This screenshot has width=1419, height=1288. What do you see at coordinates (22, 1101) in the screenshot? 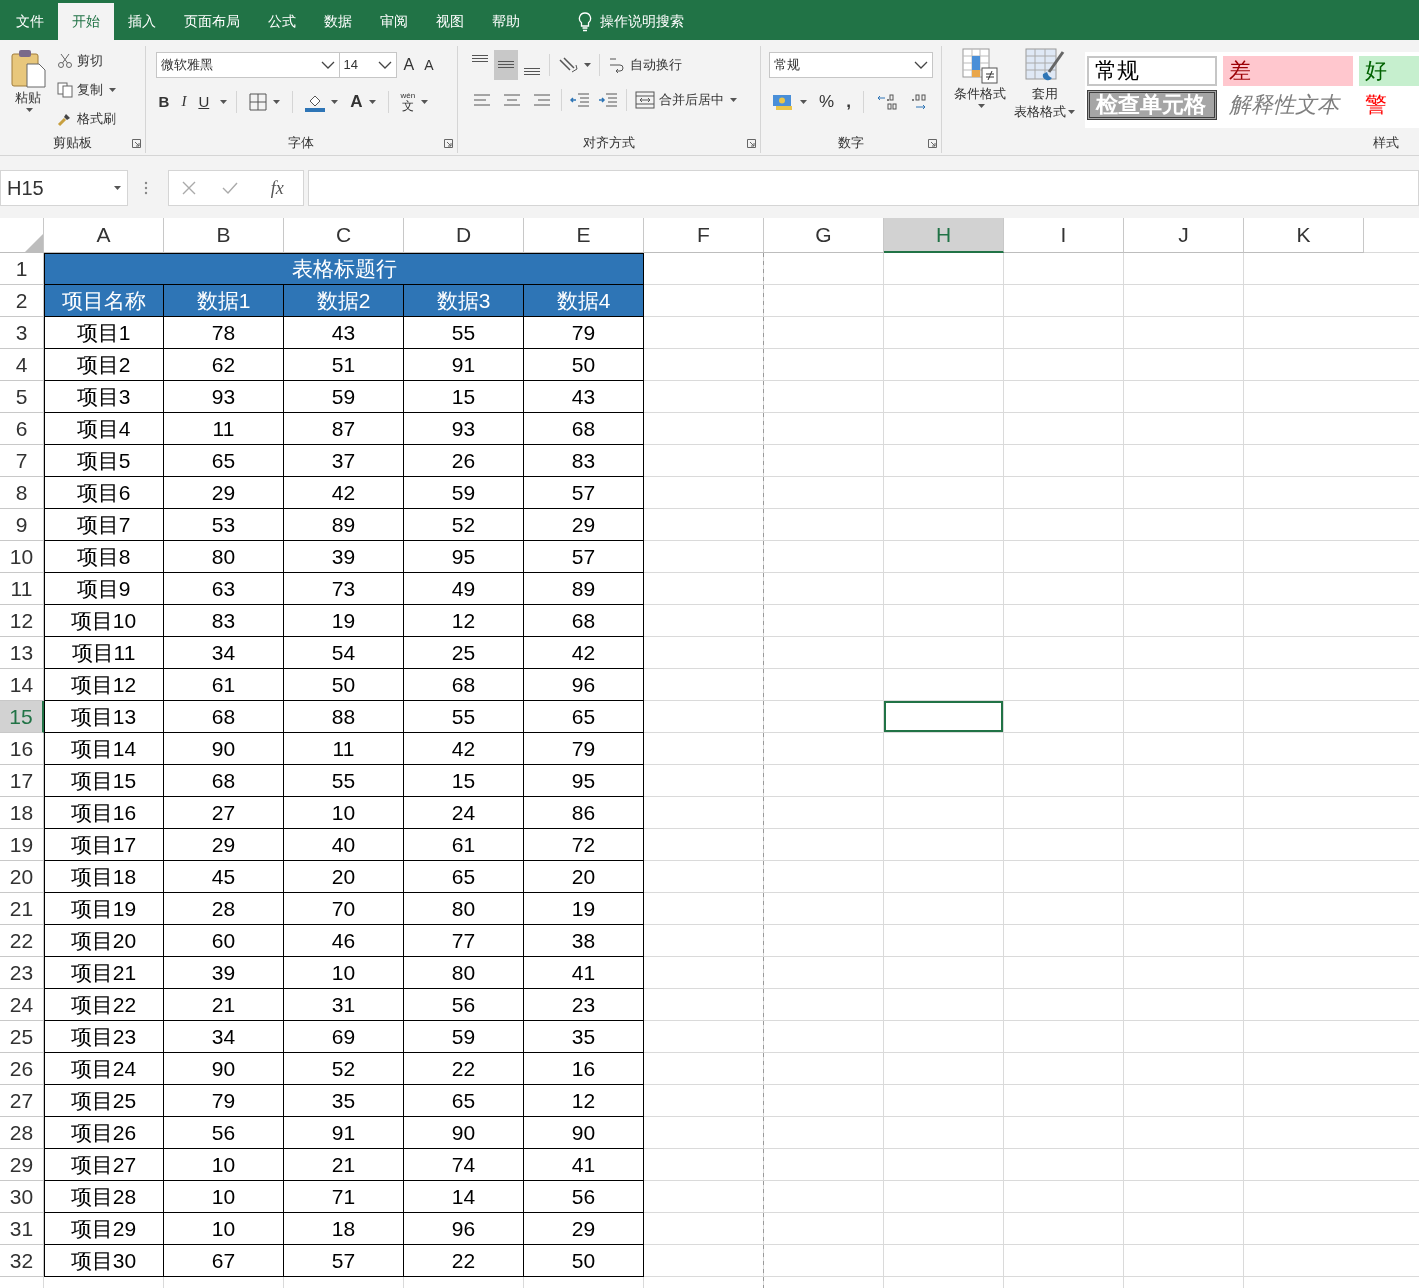
I see `row-header: 27` at bounding box center [22, 1101].